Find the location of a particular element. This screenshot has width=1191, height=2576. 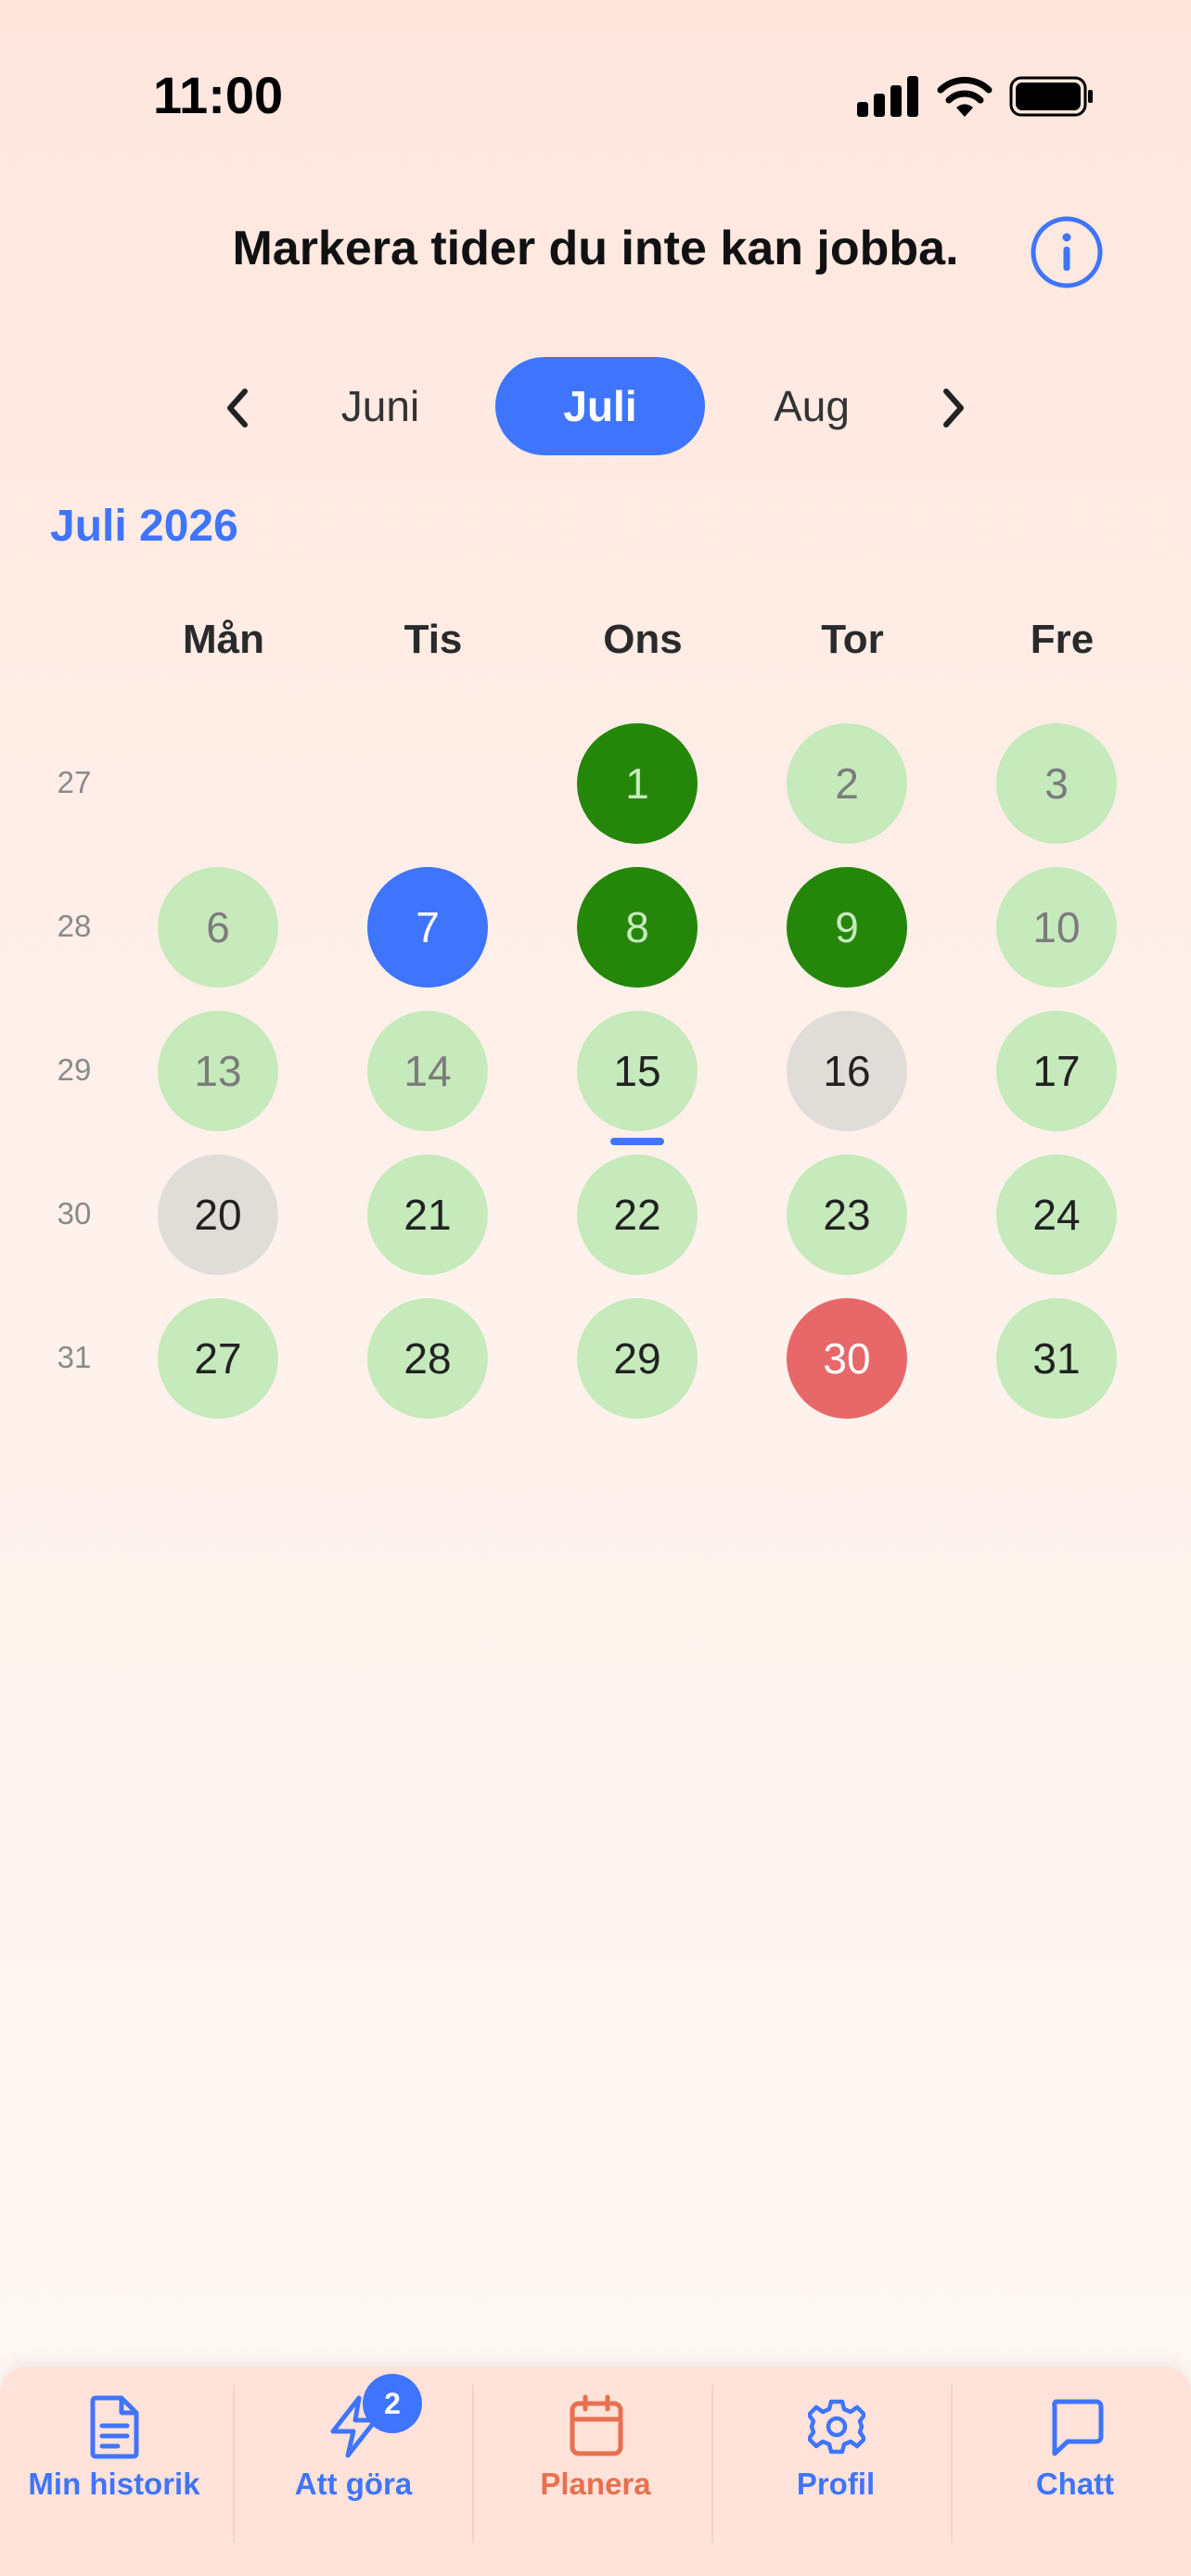

battery-icon is located at coordinates (1051, 97).